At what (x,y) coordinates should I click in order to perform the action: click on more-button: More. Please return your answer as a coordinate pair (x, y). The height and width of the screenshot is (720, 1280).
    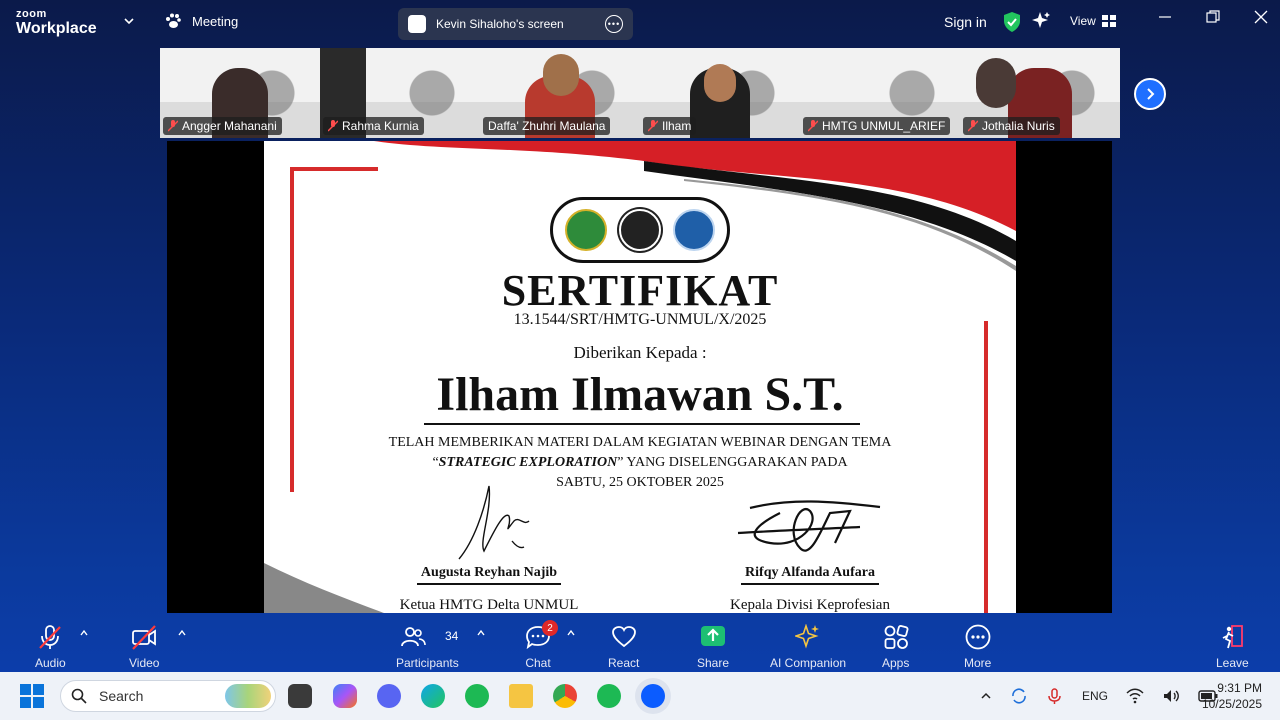
    Looking at the image, I should click on (977, 647).